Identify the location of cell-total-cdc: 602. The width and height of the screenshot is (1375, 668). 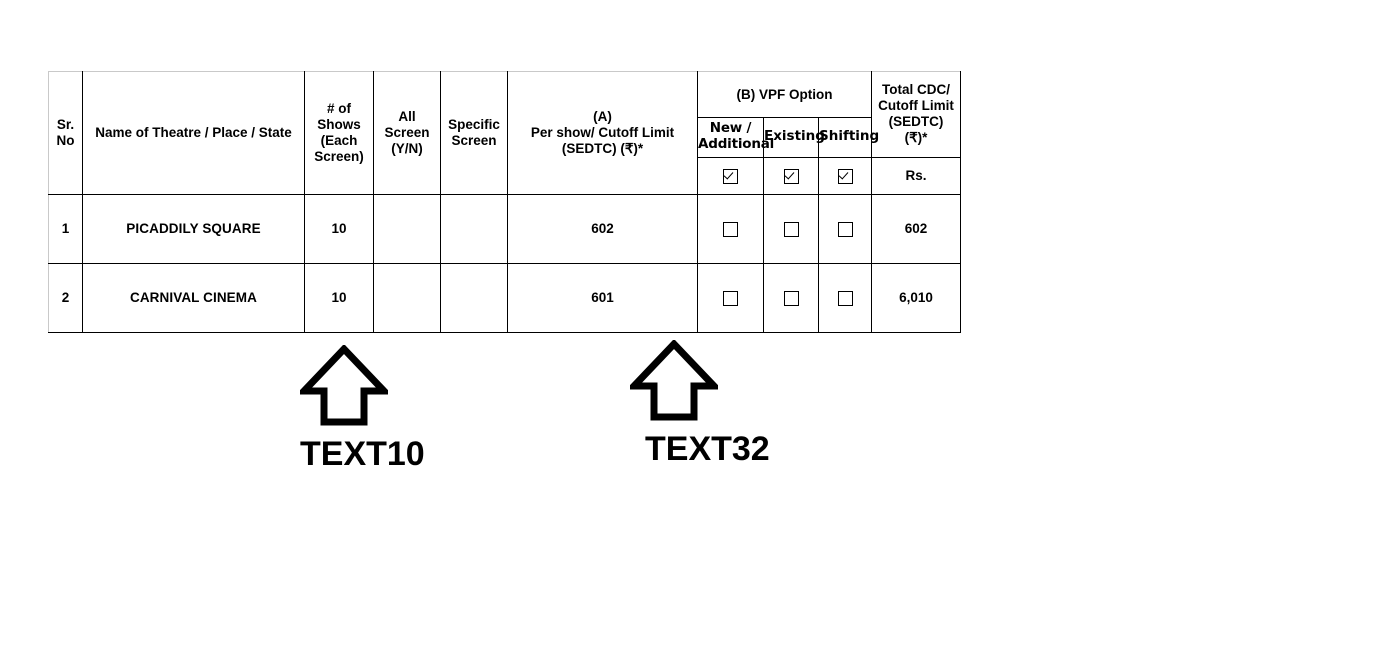
(916, 229).